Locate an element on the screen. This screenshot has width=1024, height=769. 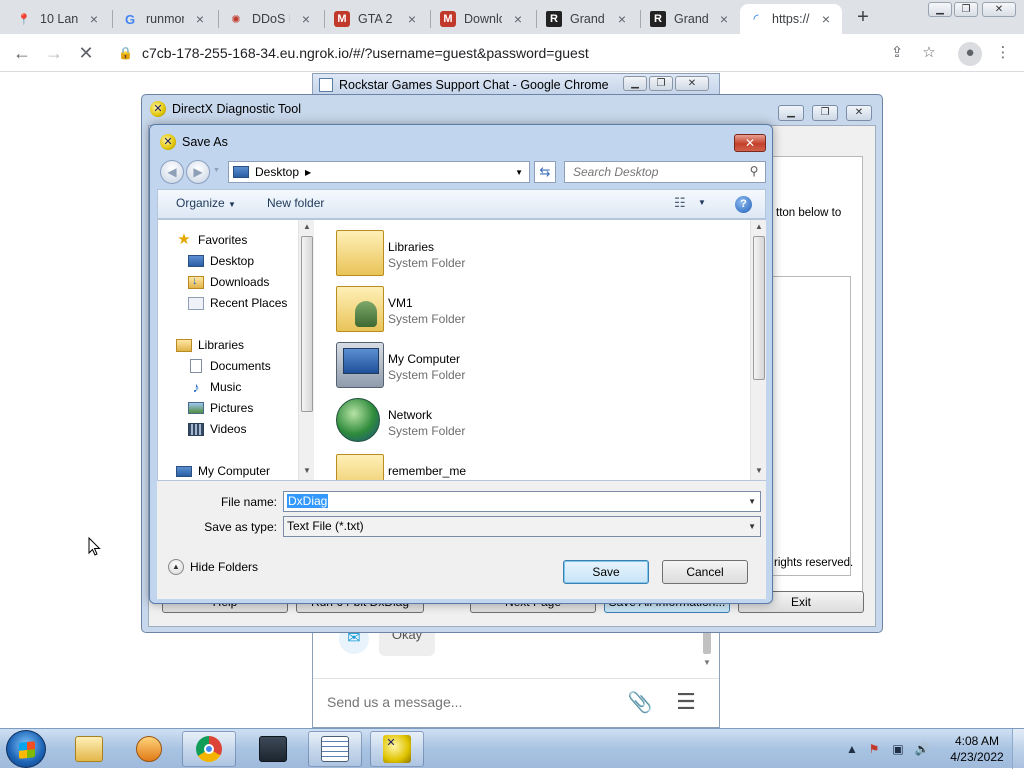
view-options-icon: ☷ is located at coordinates (680, 203).